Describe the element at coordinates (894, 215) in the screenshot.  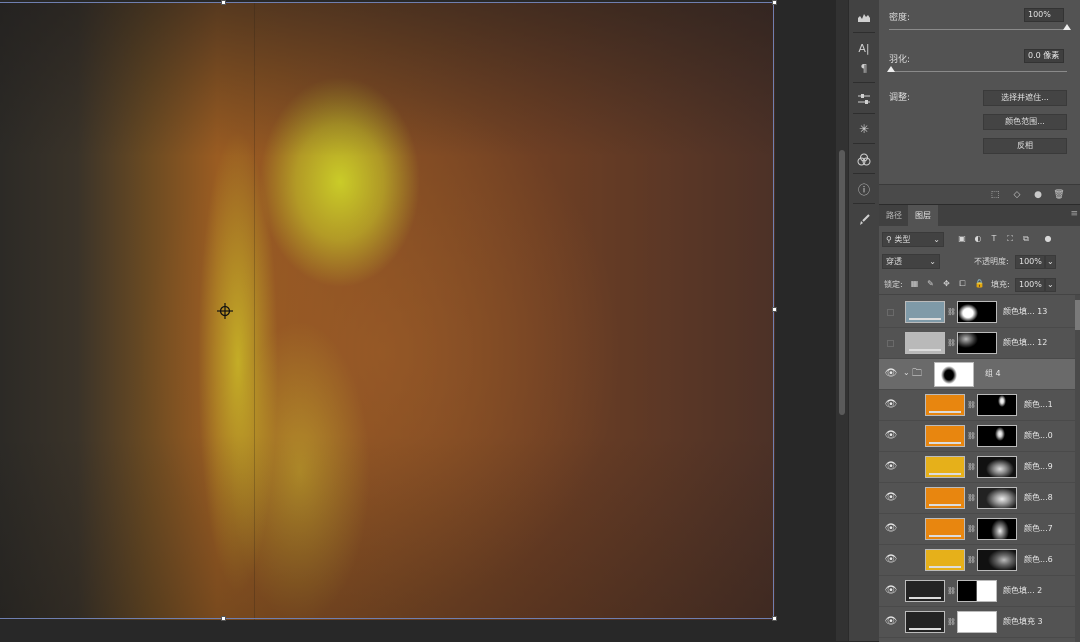
I see `tab-paths: 路径` at that location.